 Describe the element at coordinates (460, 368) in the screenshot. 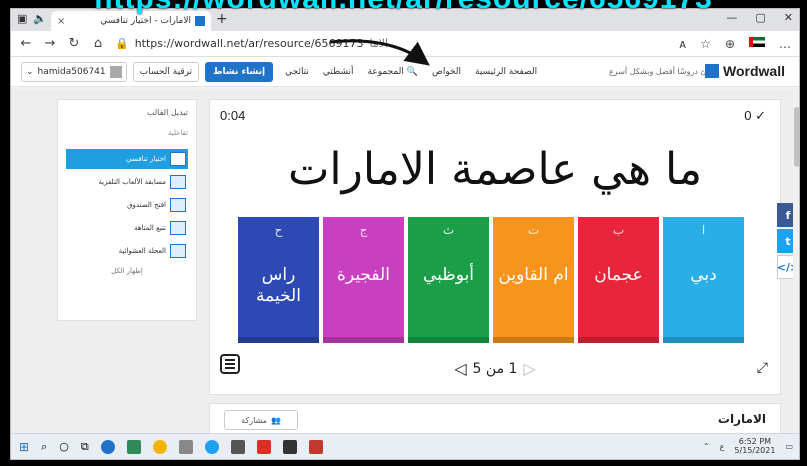

I see `prev-arrow-icon: ◁` at that location.